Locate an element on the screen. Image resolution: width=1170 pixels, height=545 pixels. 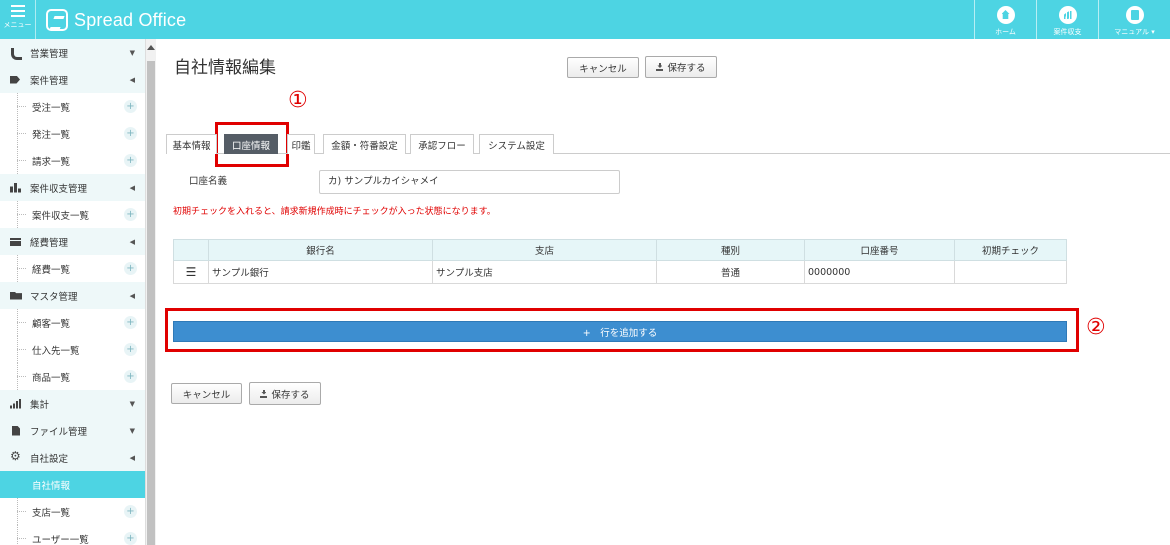
save-button-bottom: 保存する is located at coordinates (285, 393).